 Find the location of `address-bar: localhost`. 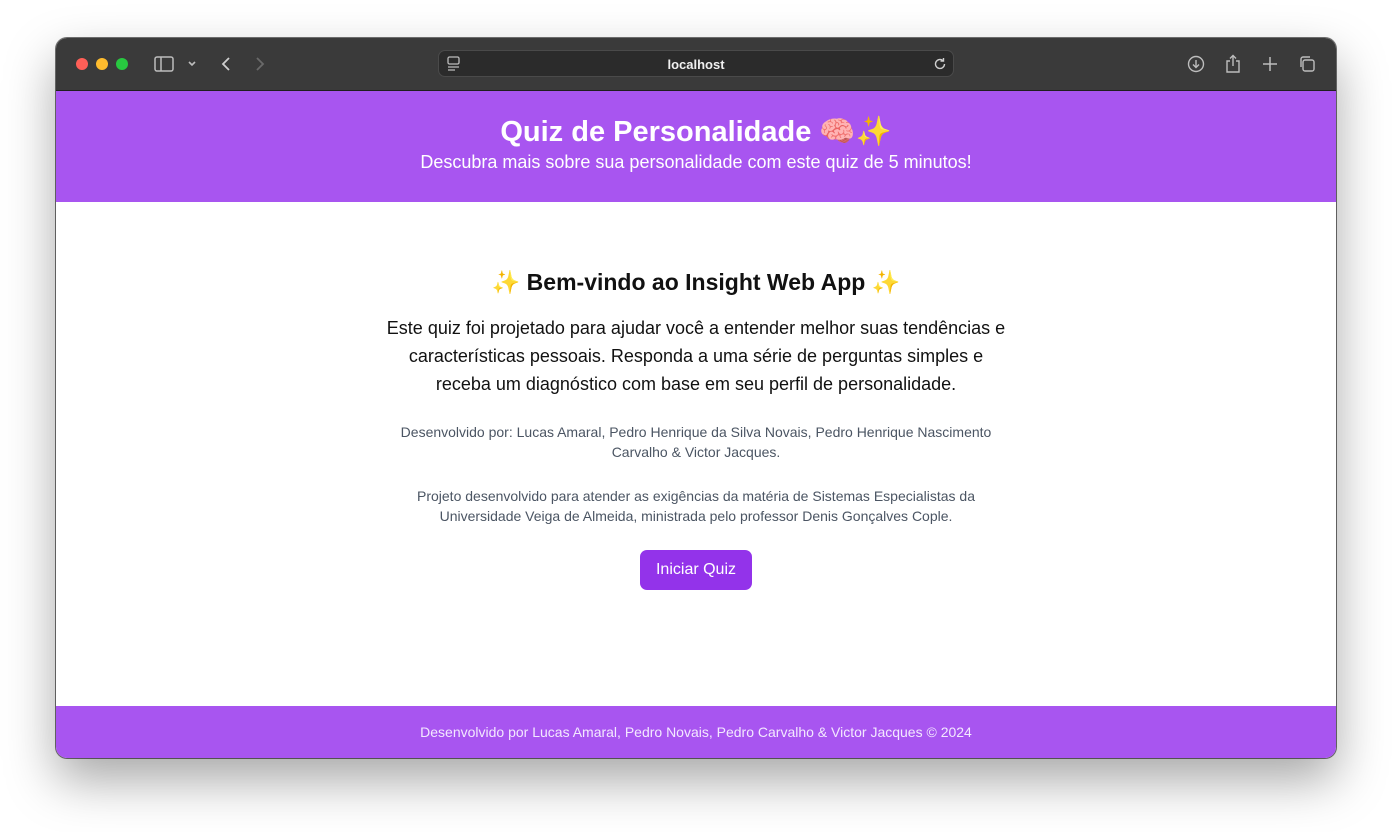

address-bar: localhost is located at coordinates (696, 63).